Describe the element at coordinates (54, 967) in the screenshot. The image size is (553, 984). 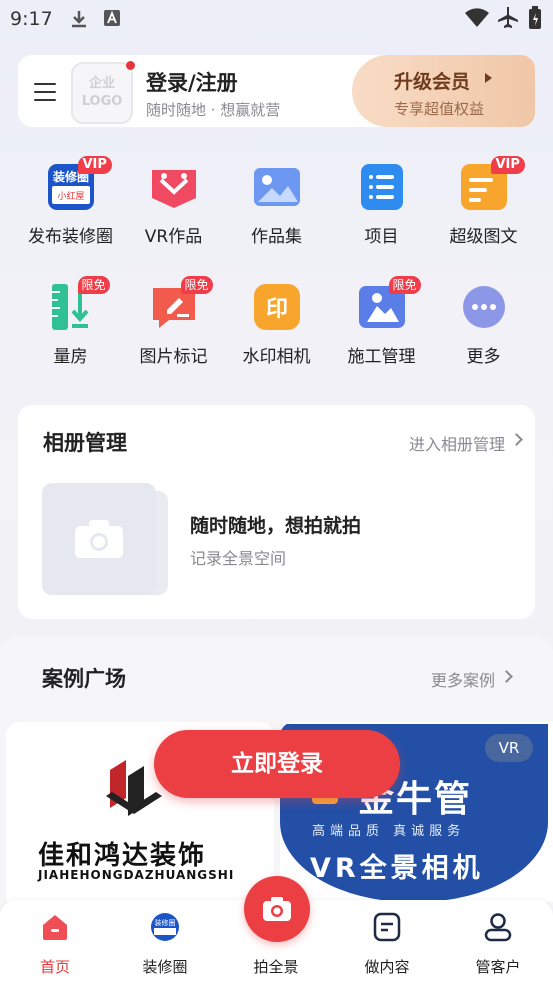
I see `nav-label: 首页` at that location.